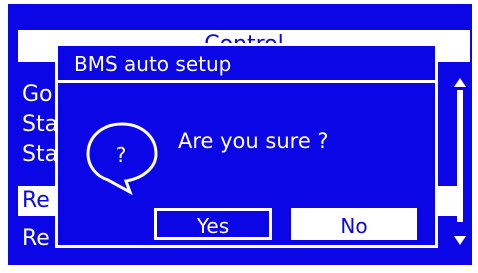 The height and width of the screenshot is (273, 478). Describe the element at coordinates (246, 64) in the screenshot. I see `dialog-title: BMS auto setup` at that location.